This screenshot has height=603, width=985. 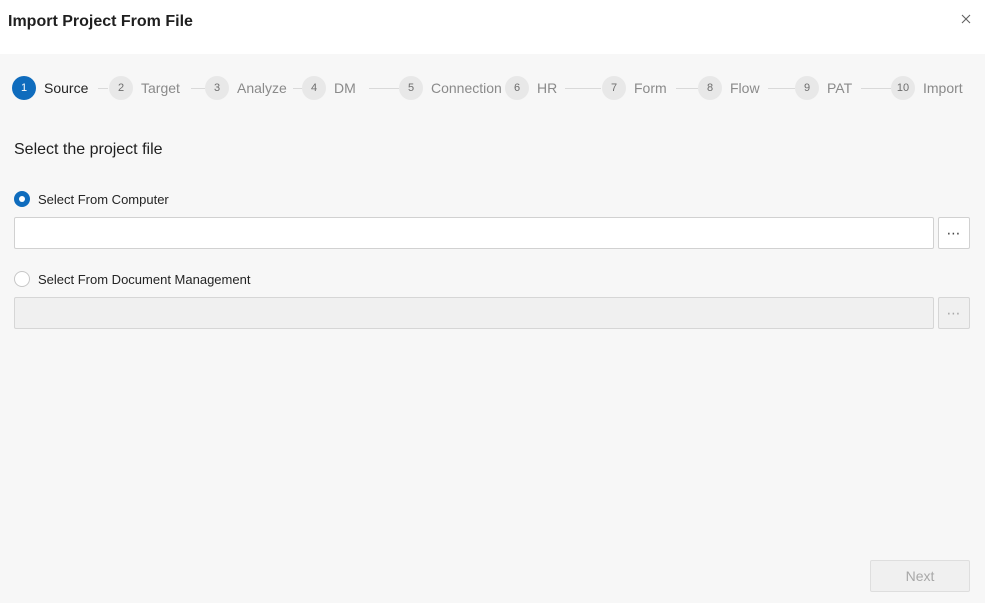 I want to click on radio-label: Select From Document Management, so click(x=144, y=279).